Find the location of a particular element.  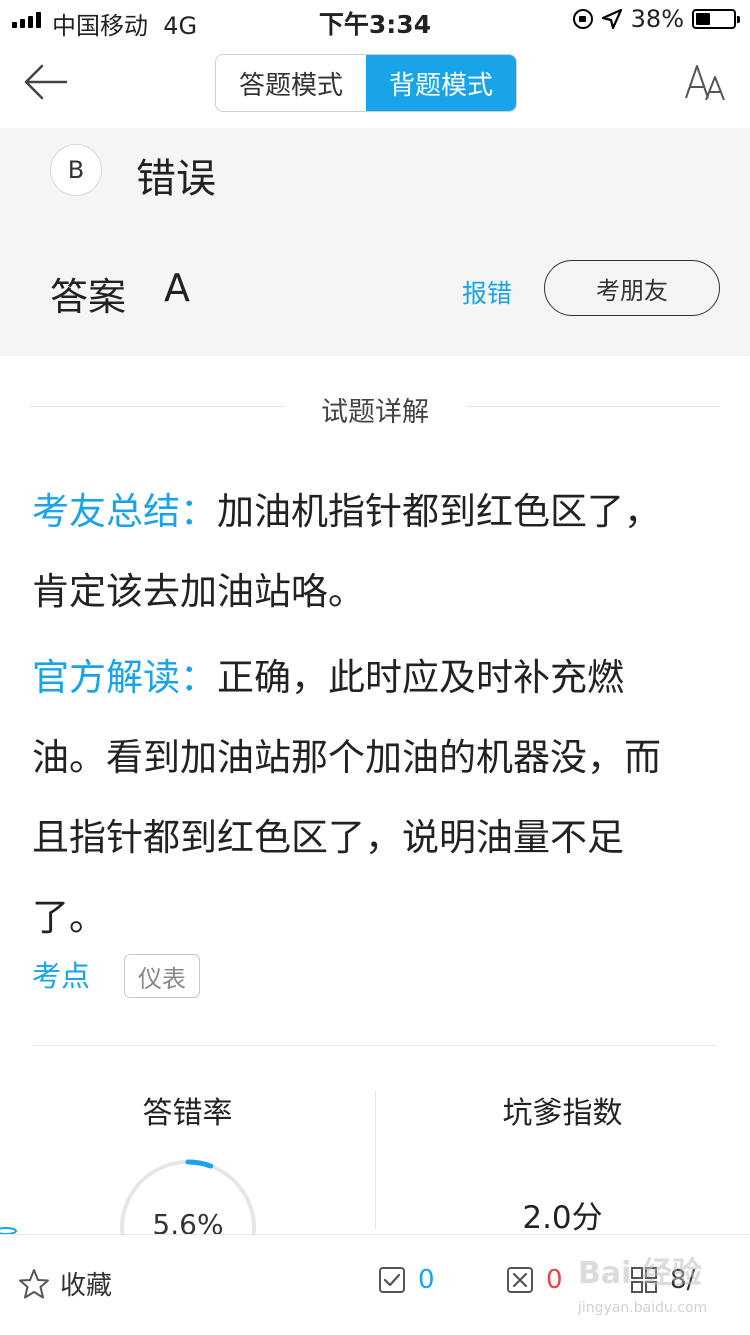

option-letter: B is located at coordinates (76, 170).